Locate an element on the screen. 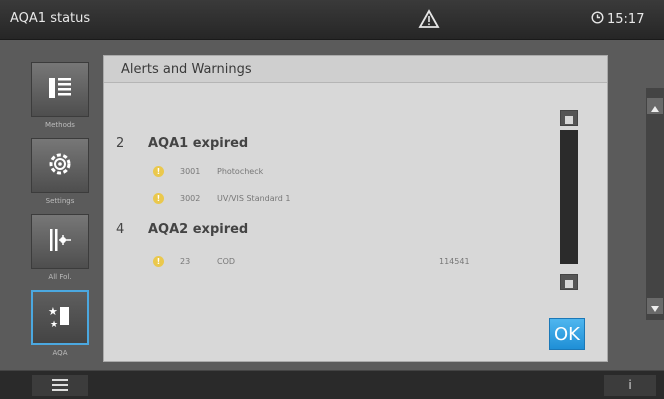  clock-time: 15:17 is located at coordinates (626, 19).